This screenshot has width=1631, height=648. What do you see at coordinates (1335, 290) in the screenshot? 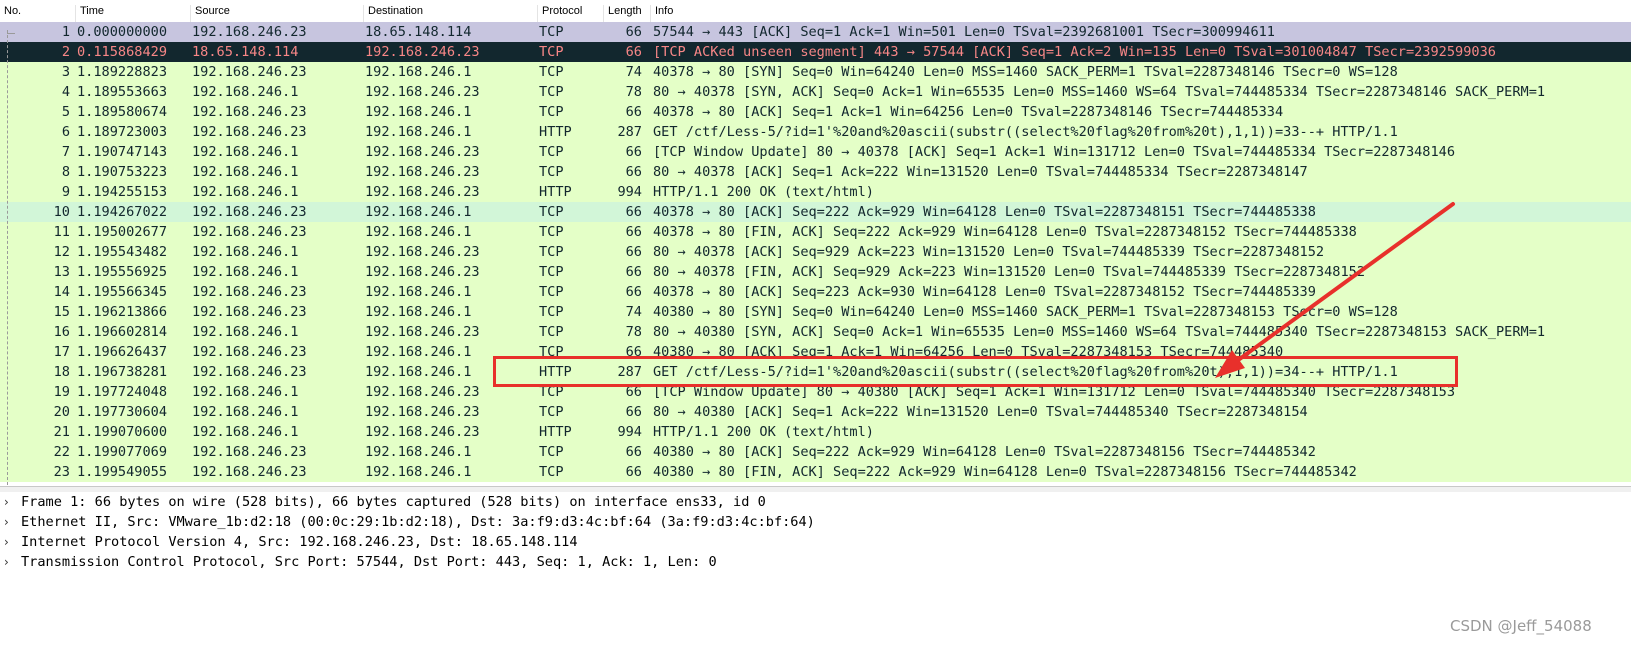
I see `annotation-arrow-icon` at bounding box center [1335, 290].